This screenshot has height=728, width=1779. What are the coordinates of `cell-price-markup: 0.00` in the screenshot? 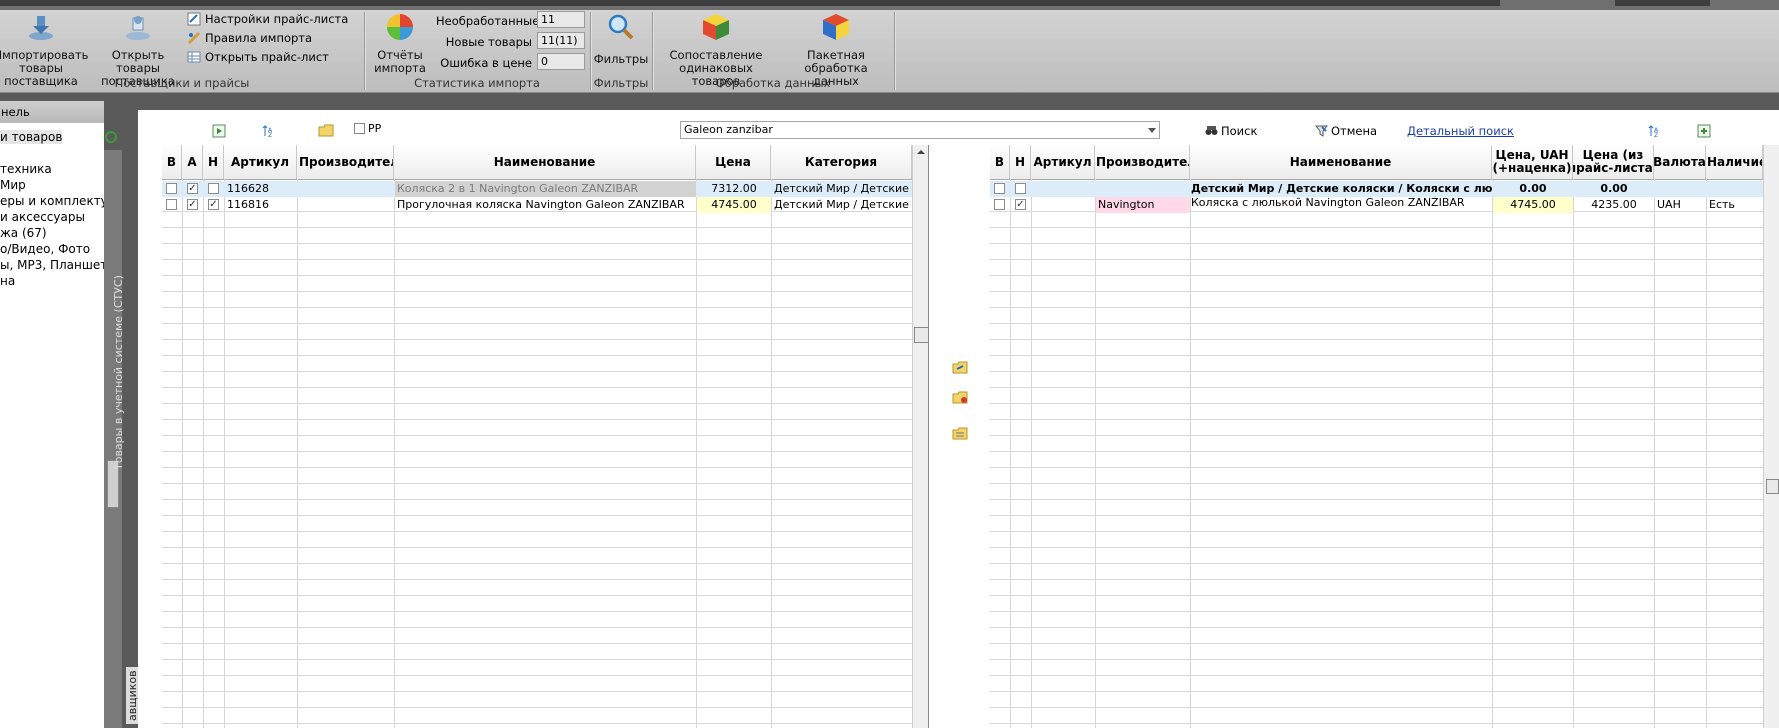 It's located at (1533, 189).